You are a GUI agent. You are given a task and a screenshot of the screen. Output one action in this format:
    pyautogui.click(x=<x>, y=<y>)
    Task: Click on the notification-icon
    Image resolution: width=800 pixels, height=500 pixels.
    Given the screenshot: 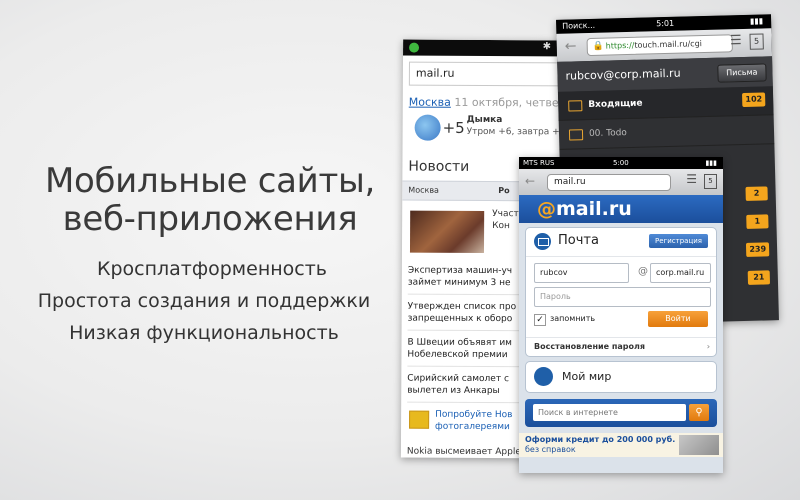 What is the action you would take?
    pyautogui.click(x=414, y=47)
    